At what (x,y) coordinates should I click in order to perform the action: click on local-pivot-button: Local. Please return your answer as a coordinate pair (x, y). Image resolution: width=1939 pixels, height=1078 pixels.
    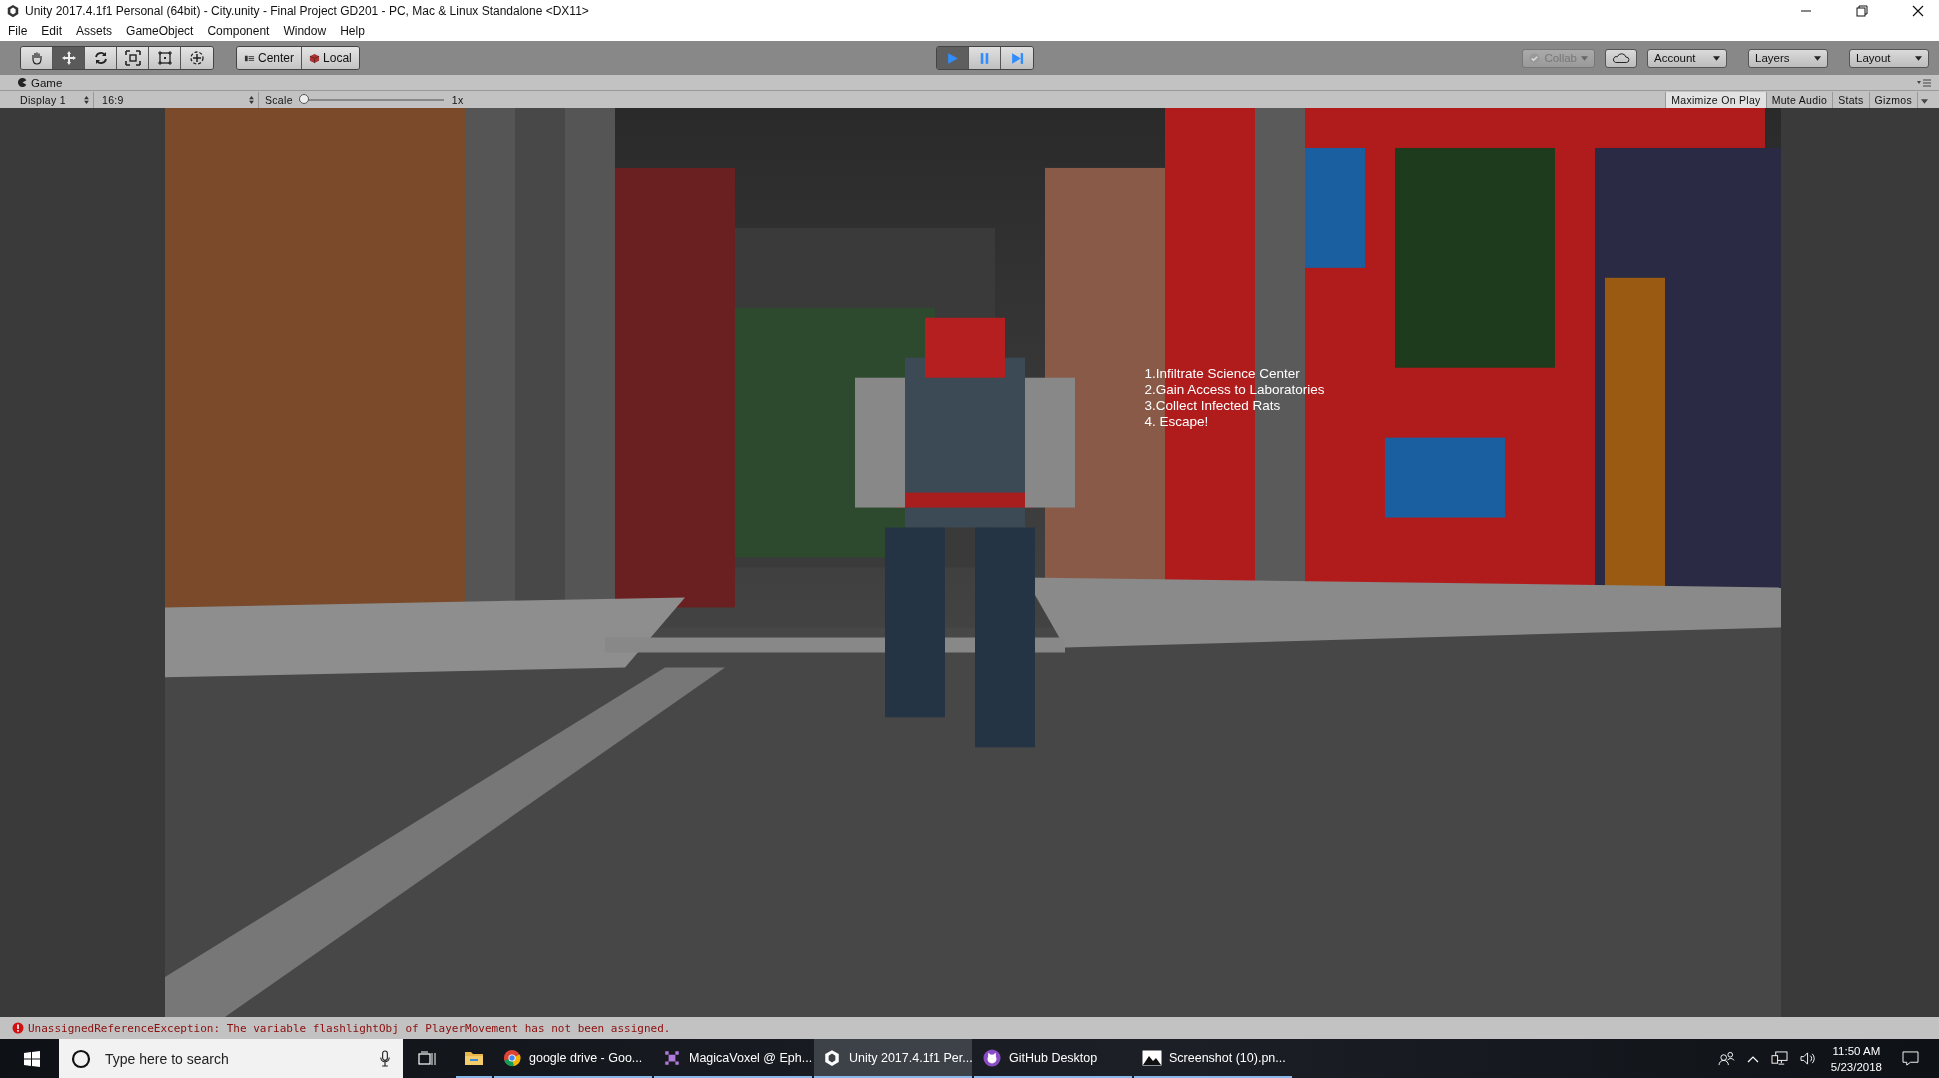
    Looking at the image, I should click on (330, 58).